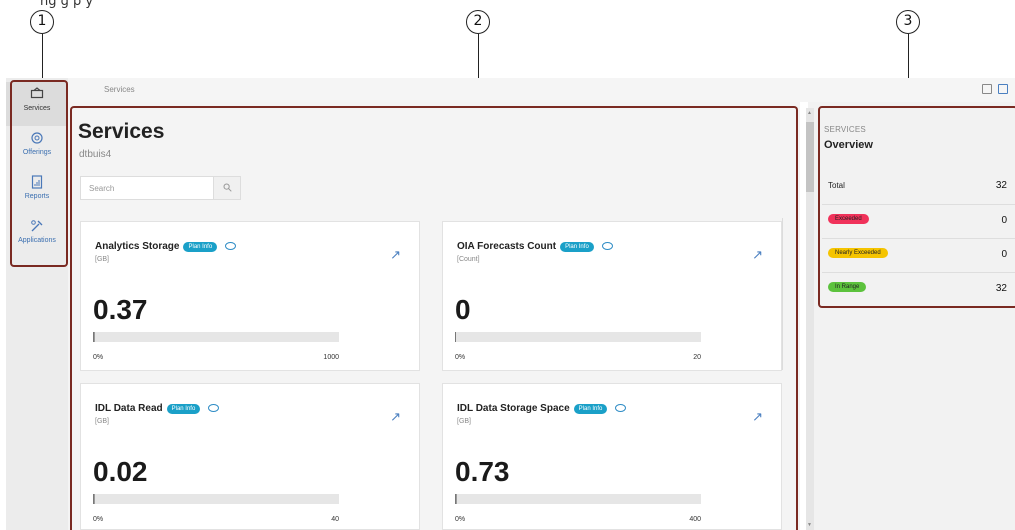  I want to click on breadcrumb: Services, so click(119, 89).